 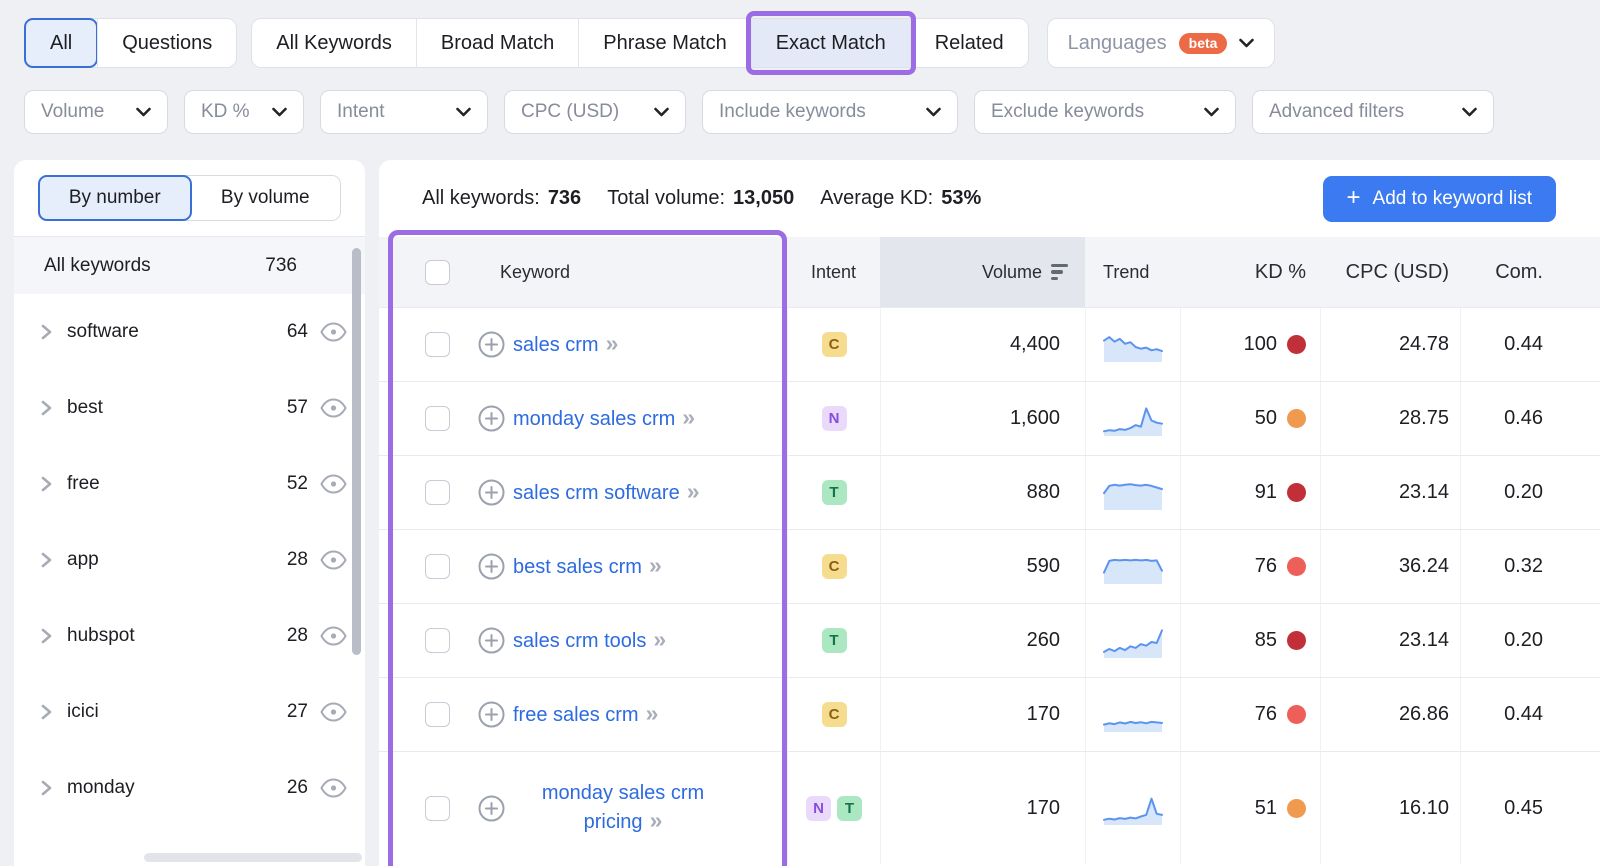 I want to click on all-keywords-count: 736, so click(x=281, y=265).